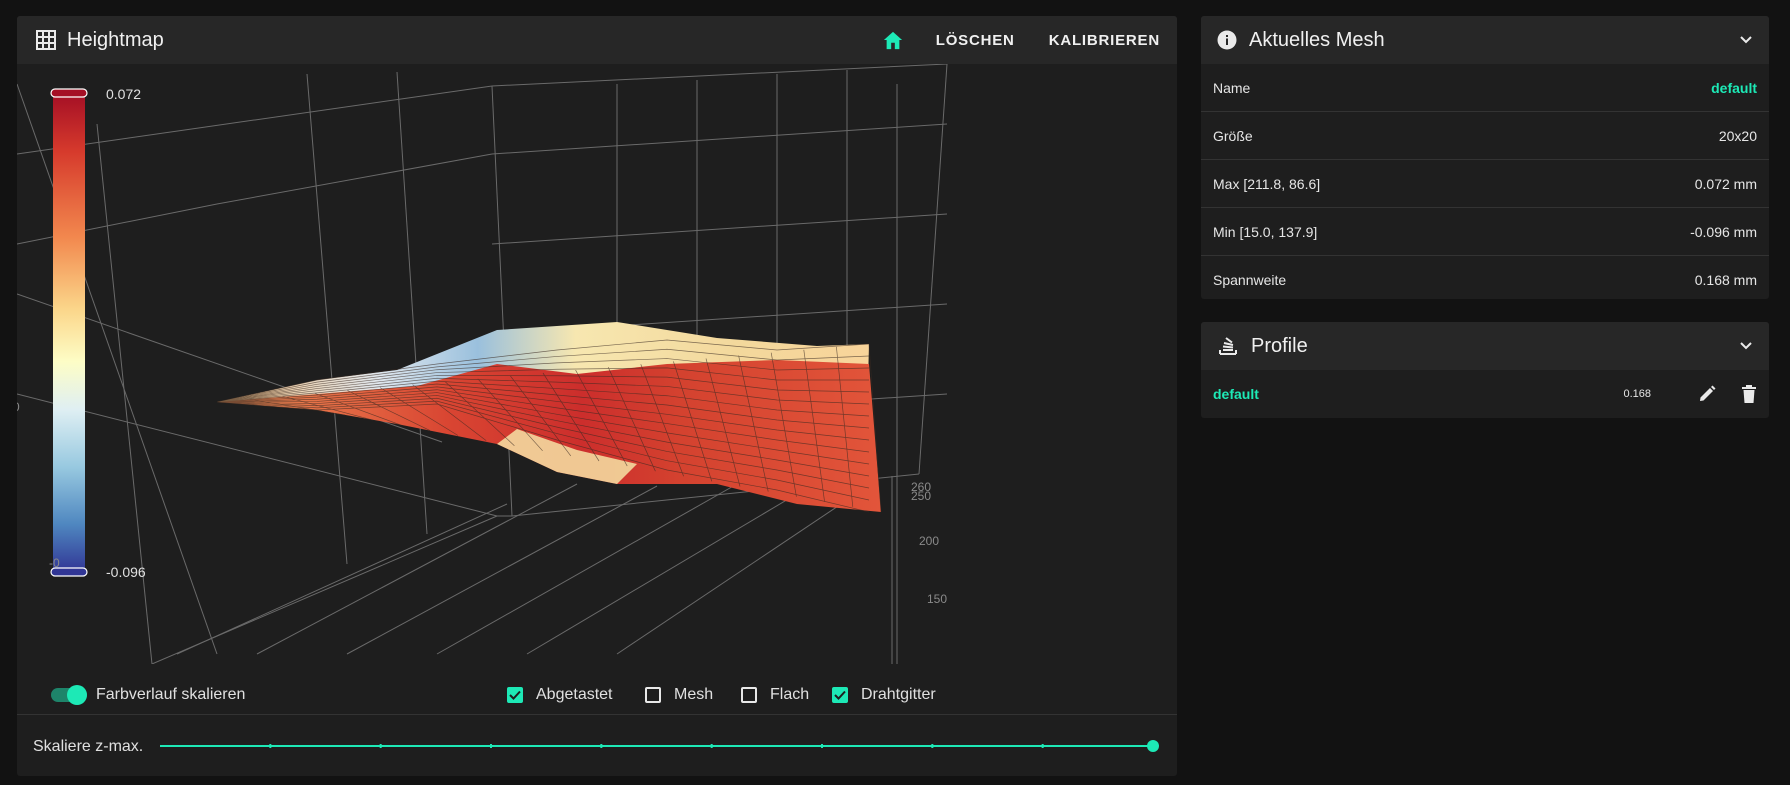 This screenshot has height=785, width=1790. I want to click on info-icon, so click(1227, 40).